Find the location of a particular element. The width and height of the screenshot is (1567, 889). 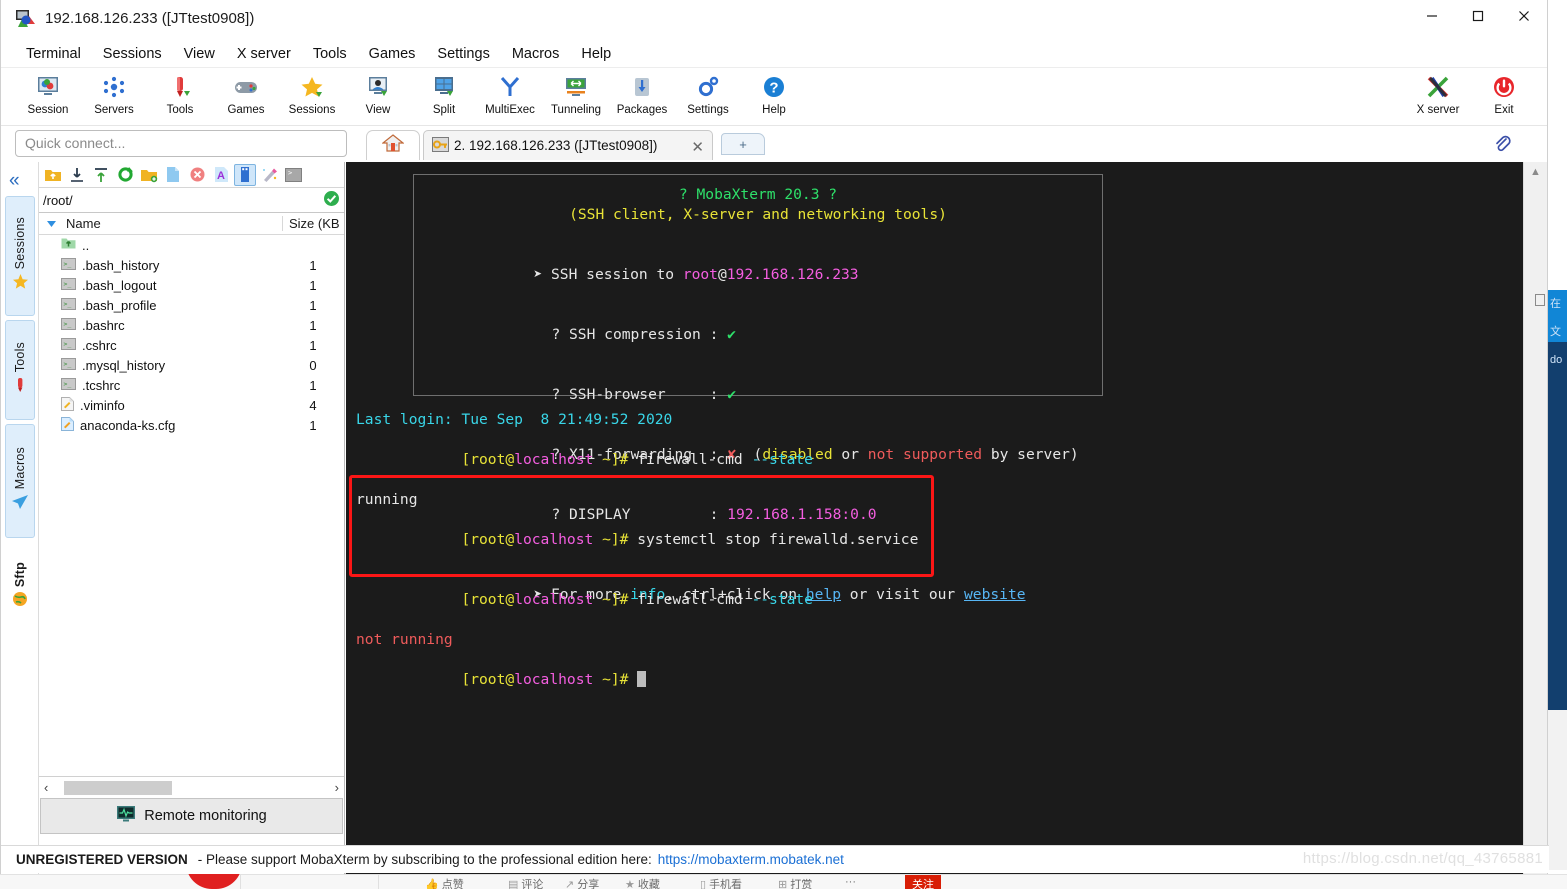

menu-sessions: Sessions is located at coordinates (132, 54).